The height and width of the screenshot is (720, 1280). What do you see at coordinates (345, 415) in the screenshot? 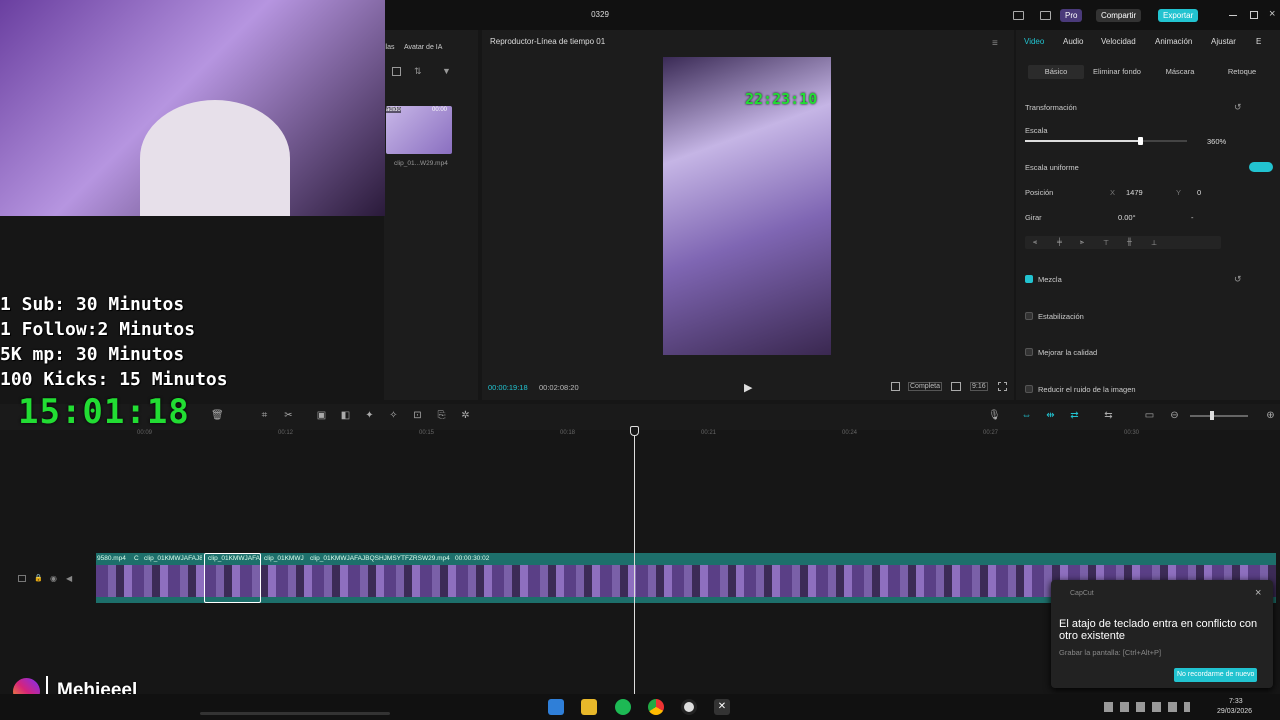
I see `mirror-icon: ◧` at bounding box center [345, 415].